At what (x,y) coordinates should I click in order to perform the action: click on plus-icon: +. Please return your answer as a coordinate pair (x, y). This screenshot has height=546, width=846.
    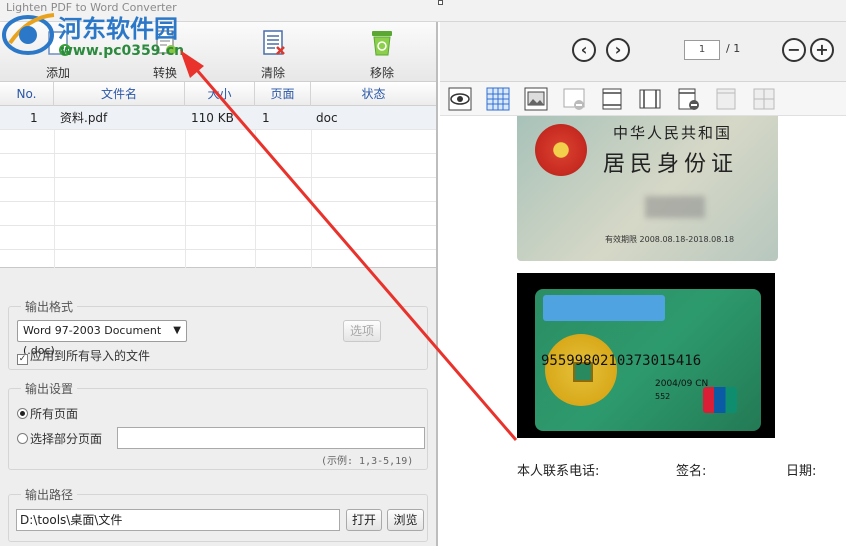
    Looking at the image, I should click on (822, 49).